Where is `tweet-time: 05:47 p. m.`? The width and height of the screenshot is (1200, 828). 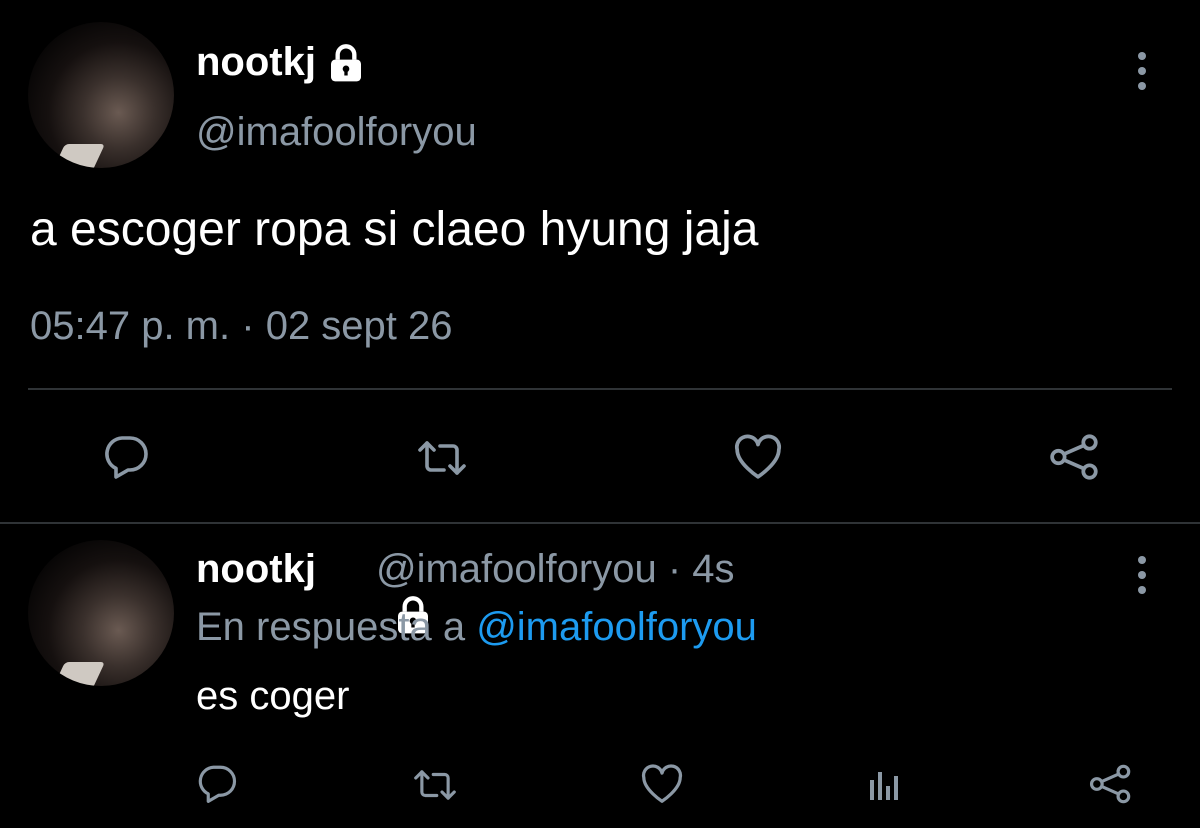 tweet-time: 05:47 p. m. is located at coordinates (130, 326).